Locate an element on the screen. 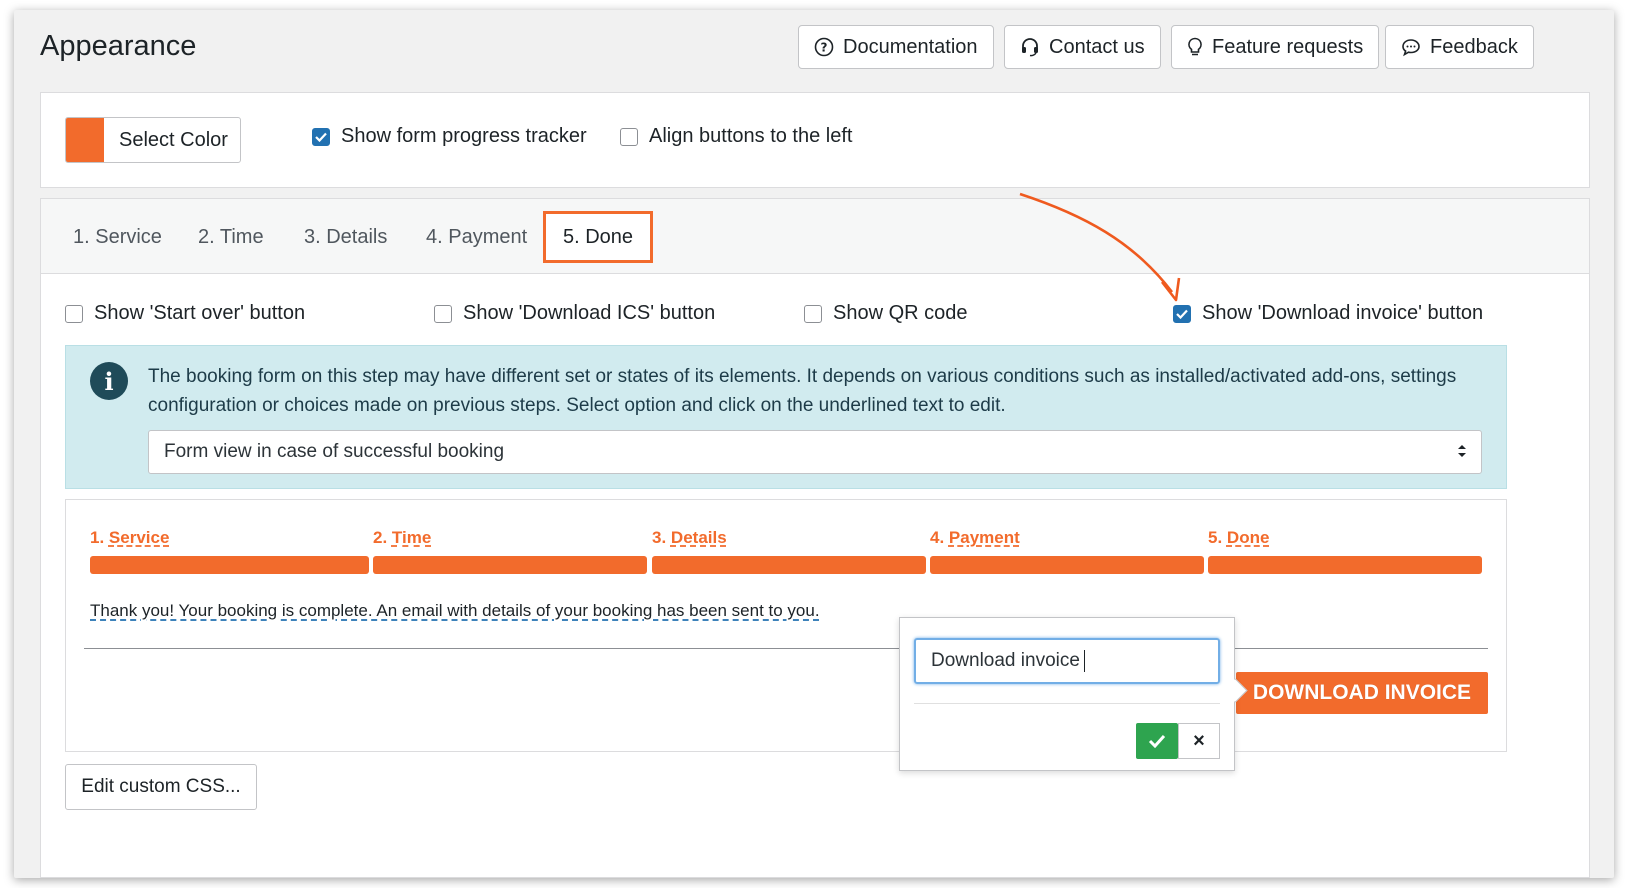  step-label: Details is located at coordinates (698, 537).